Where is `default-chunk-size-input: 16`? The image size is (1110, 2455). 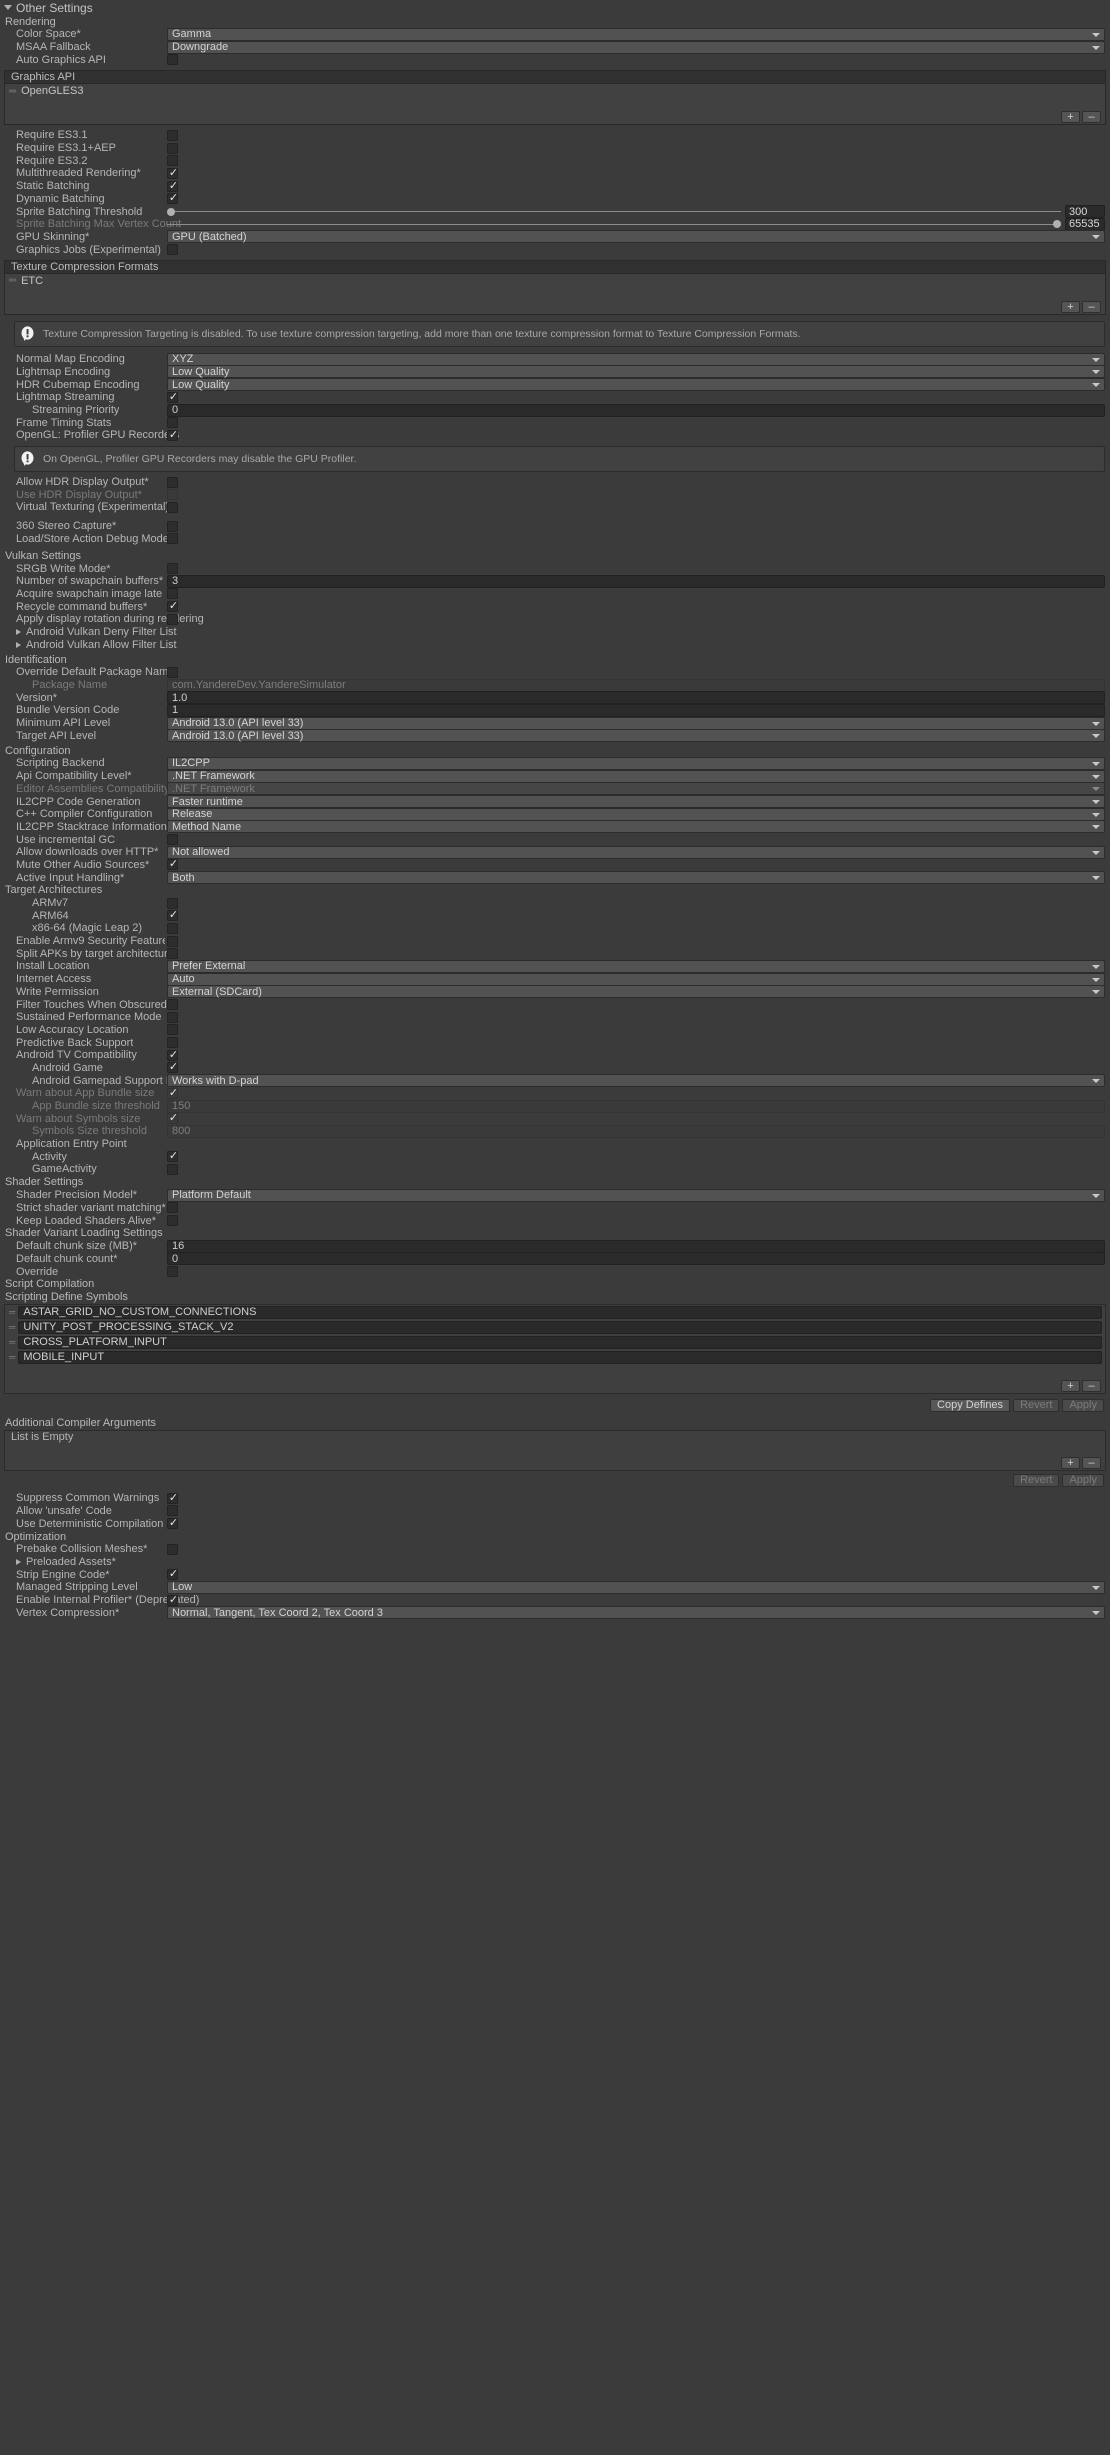
default-chunk-size-input: 16 is located at coordinates (636, 1246).